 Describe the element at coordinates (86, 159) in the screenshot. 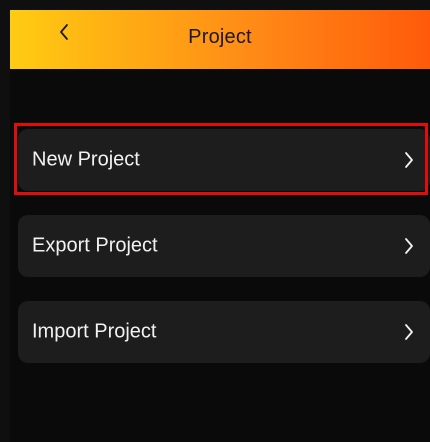

I see `new-project-label: New Project` at that location.